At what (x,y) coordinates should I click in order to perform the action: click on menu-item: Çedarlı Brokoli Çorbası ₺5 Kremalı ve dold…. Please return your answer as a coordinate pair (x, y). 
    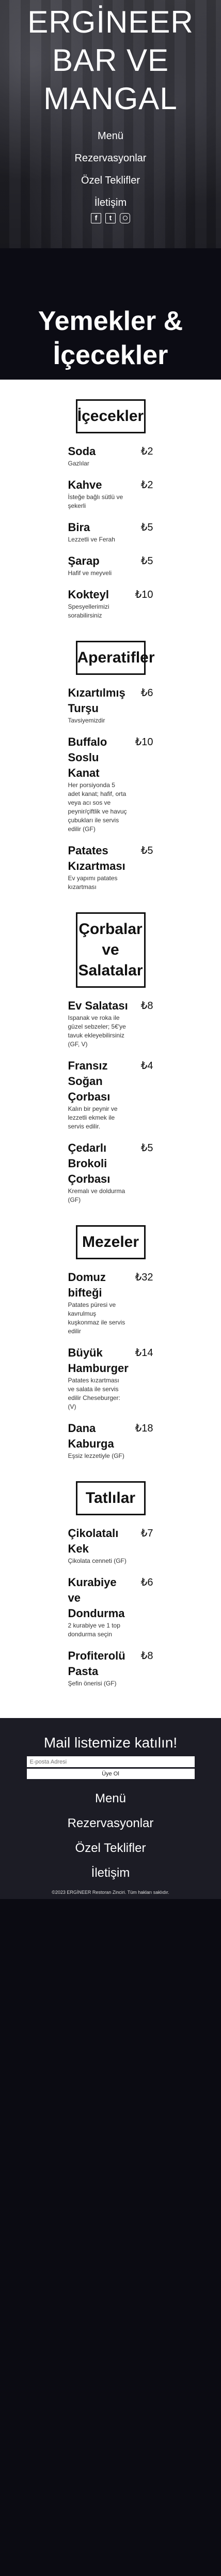
    Looking at the image, I should click on (110, 1172).